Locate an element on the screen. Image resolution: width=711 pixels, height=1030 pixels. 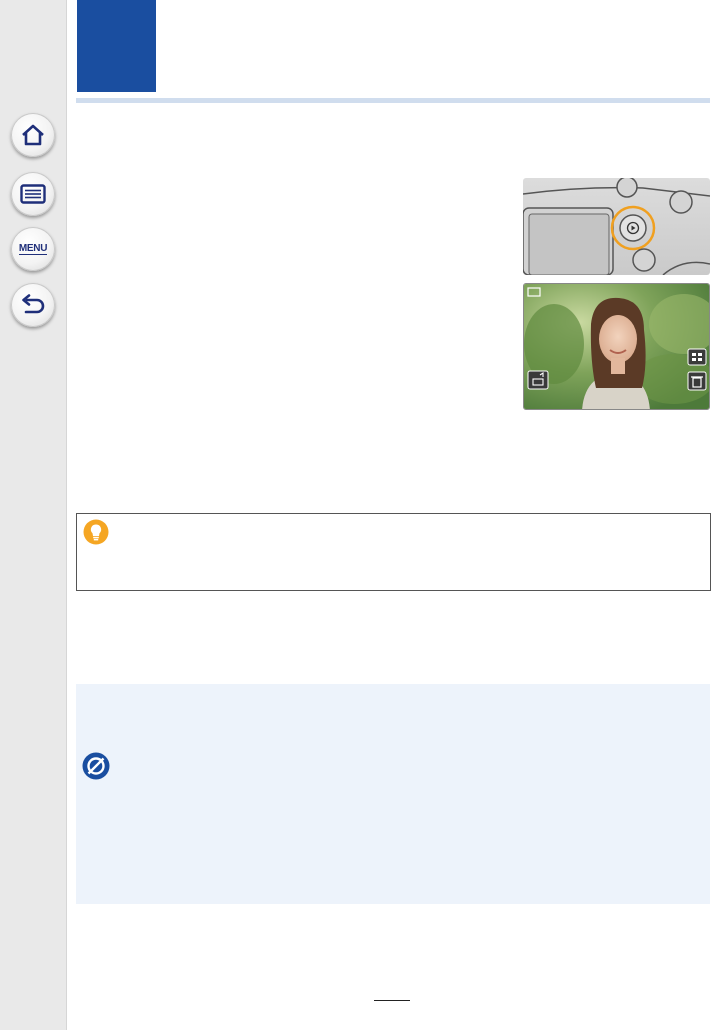
page-number-underline is located at coordinates (392, 1000).